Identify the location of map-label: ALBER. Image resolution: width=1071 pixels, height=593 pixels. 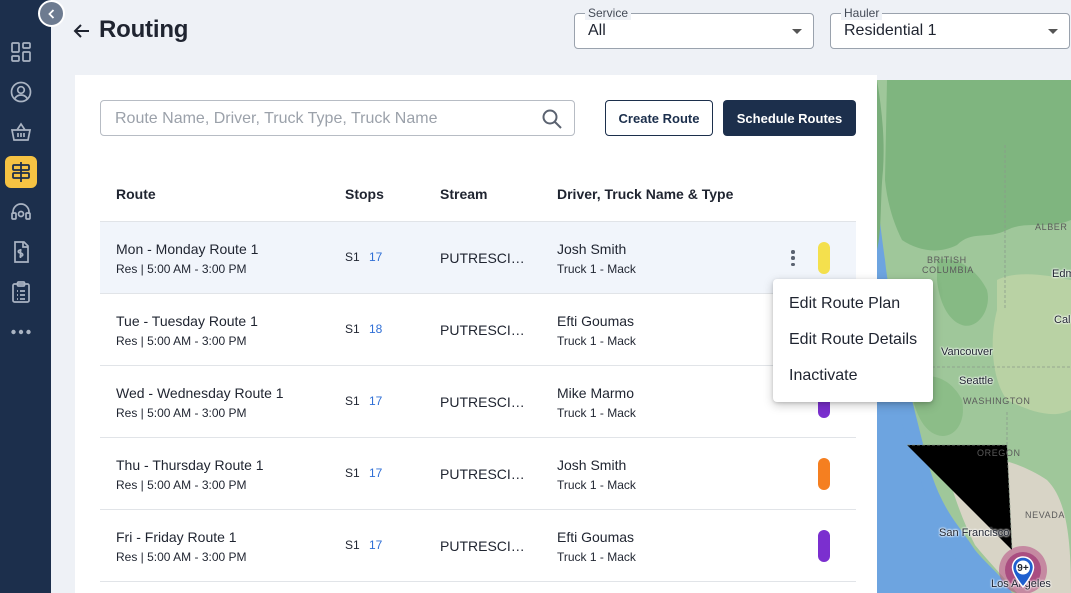
(1051, 227).